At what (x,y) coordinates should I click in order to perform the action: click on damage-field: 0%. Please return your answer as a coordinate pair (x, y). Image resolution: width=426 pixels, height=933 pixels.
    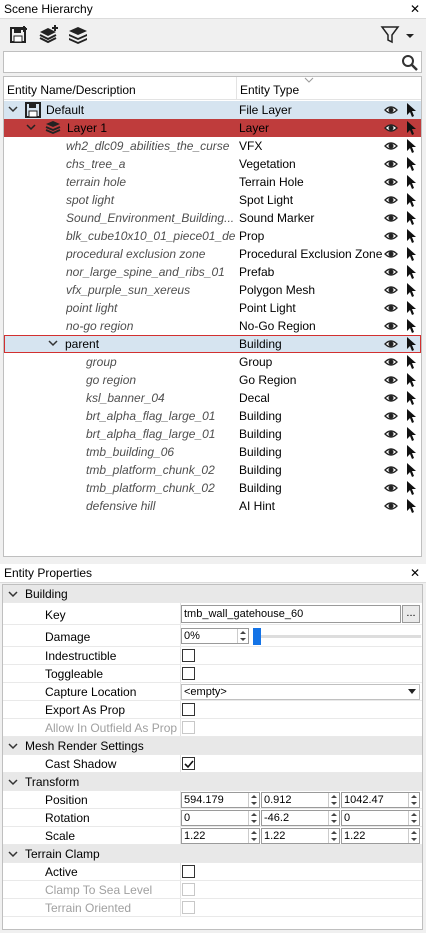
    Looking at the image, I should click on (215, 636).